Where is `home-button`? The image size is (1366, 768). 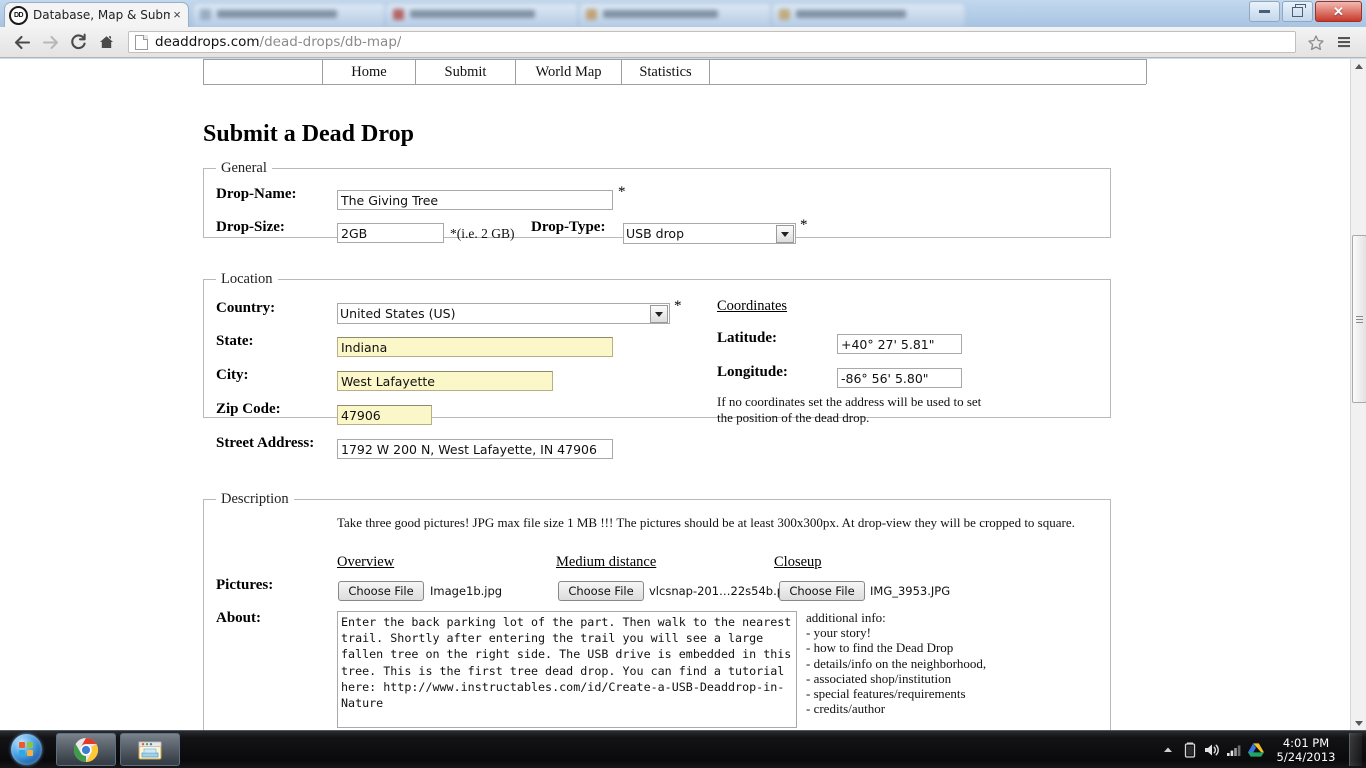
home-button is located at coordinates (106, 42).